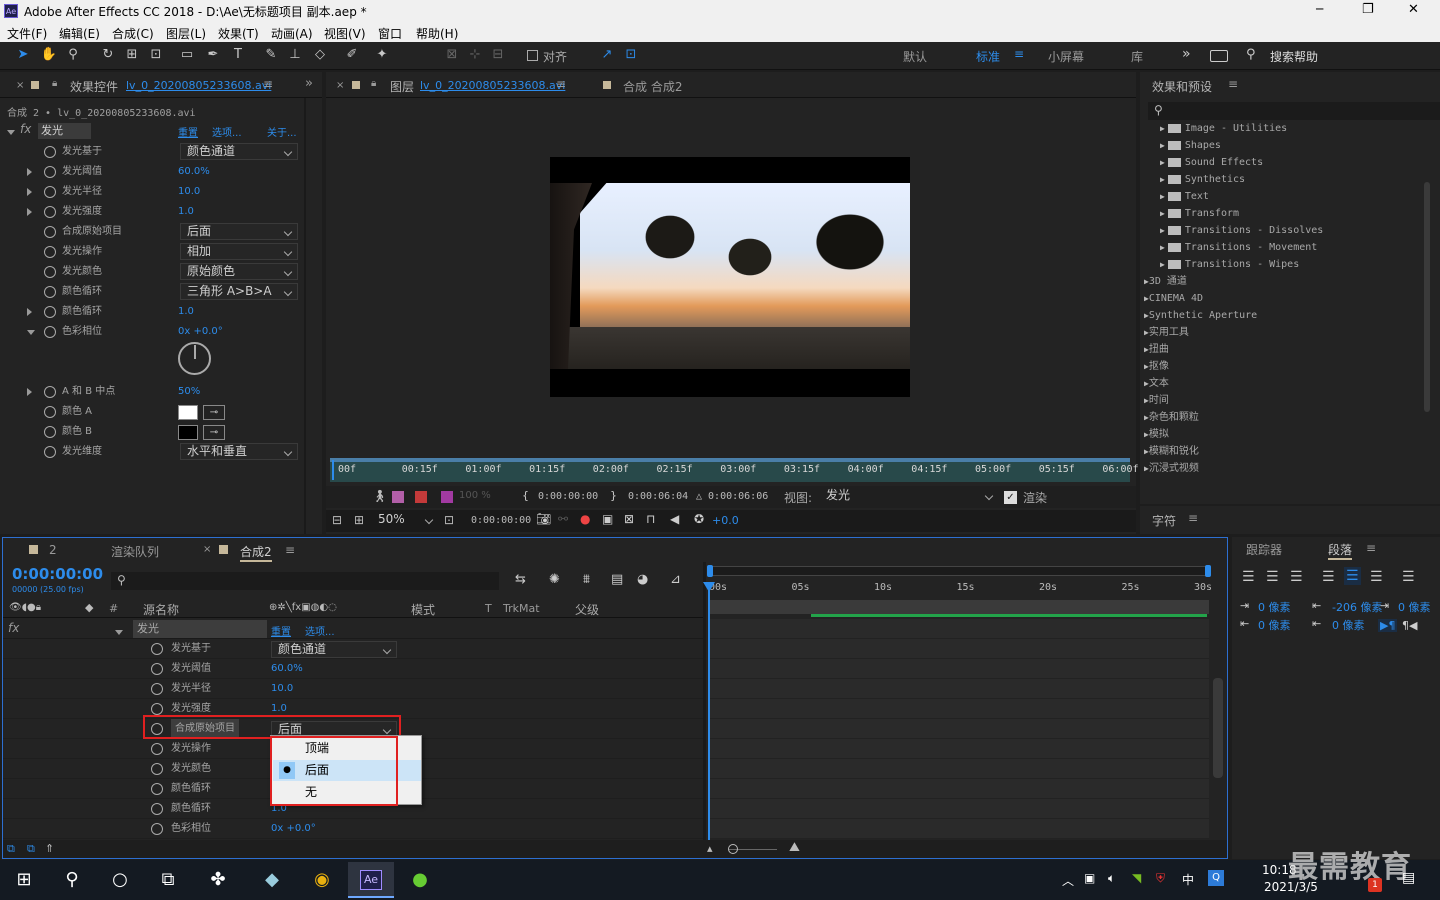 This screenshot has width=1440, height=900. What do you see at coordinates (11, 131) in the screenshot?
I see `effect-expand-arrow` at bounding box center [11, 131].